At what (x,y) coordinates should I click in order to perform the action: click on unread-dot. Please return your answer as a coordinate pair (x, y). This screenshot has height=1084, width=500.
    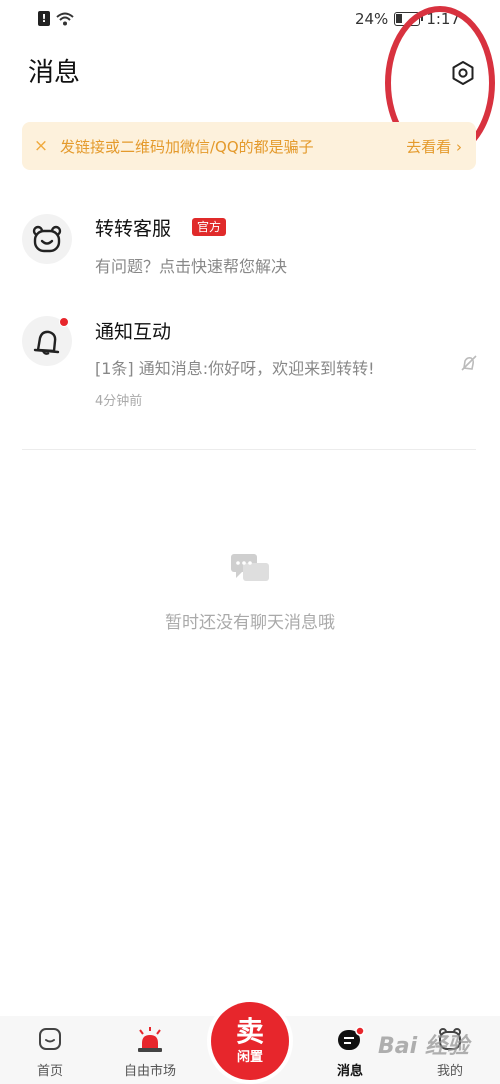
    Looking at the image, I should click on (64, 322).